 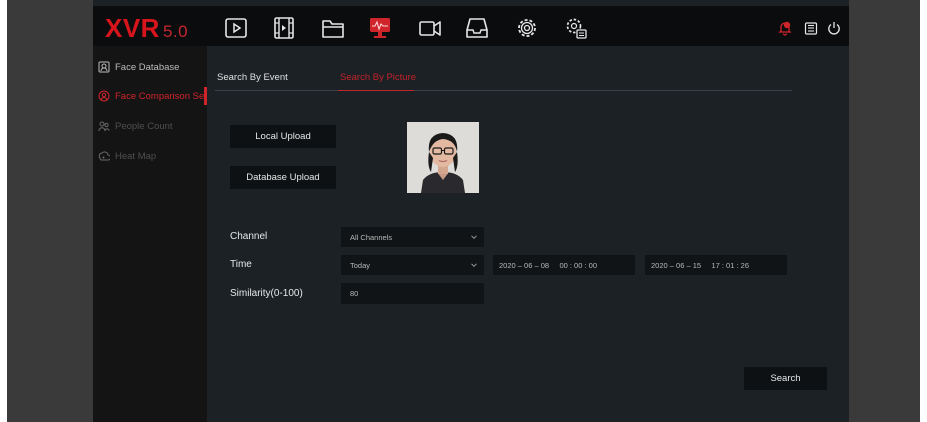 I want to click on tab-divider, so click(x=503, y=90).